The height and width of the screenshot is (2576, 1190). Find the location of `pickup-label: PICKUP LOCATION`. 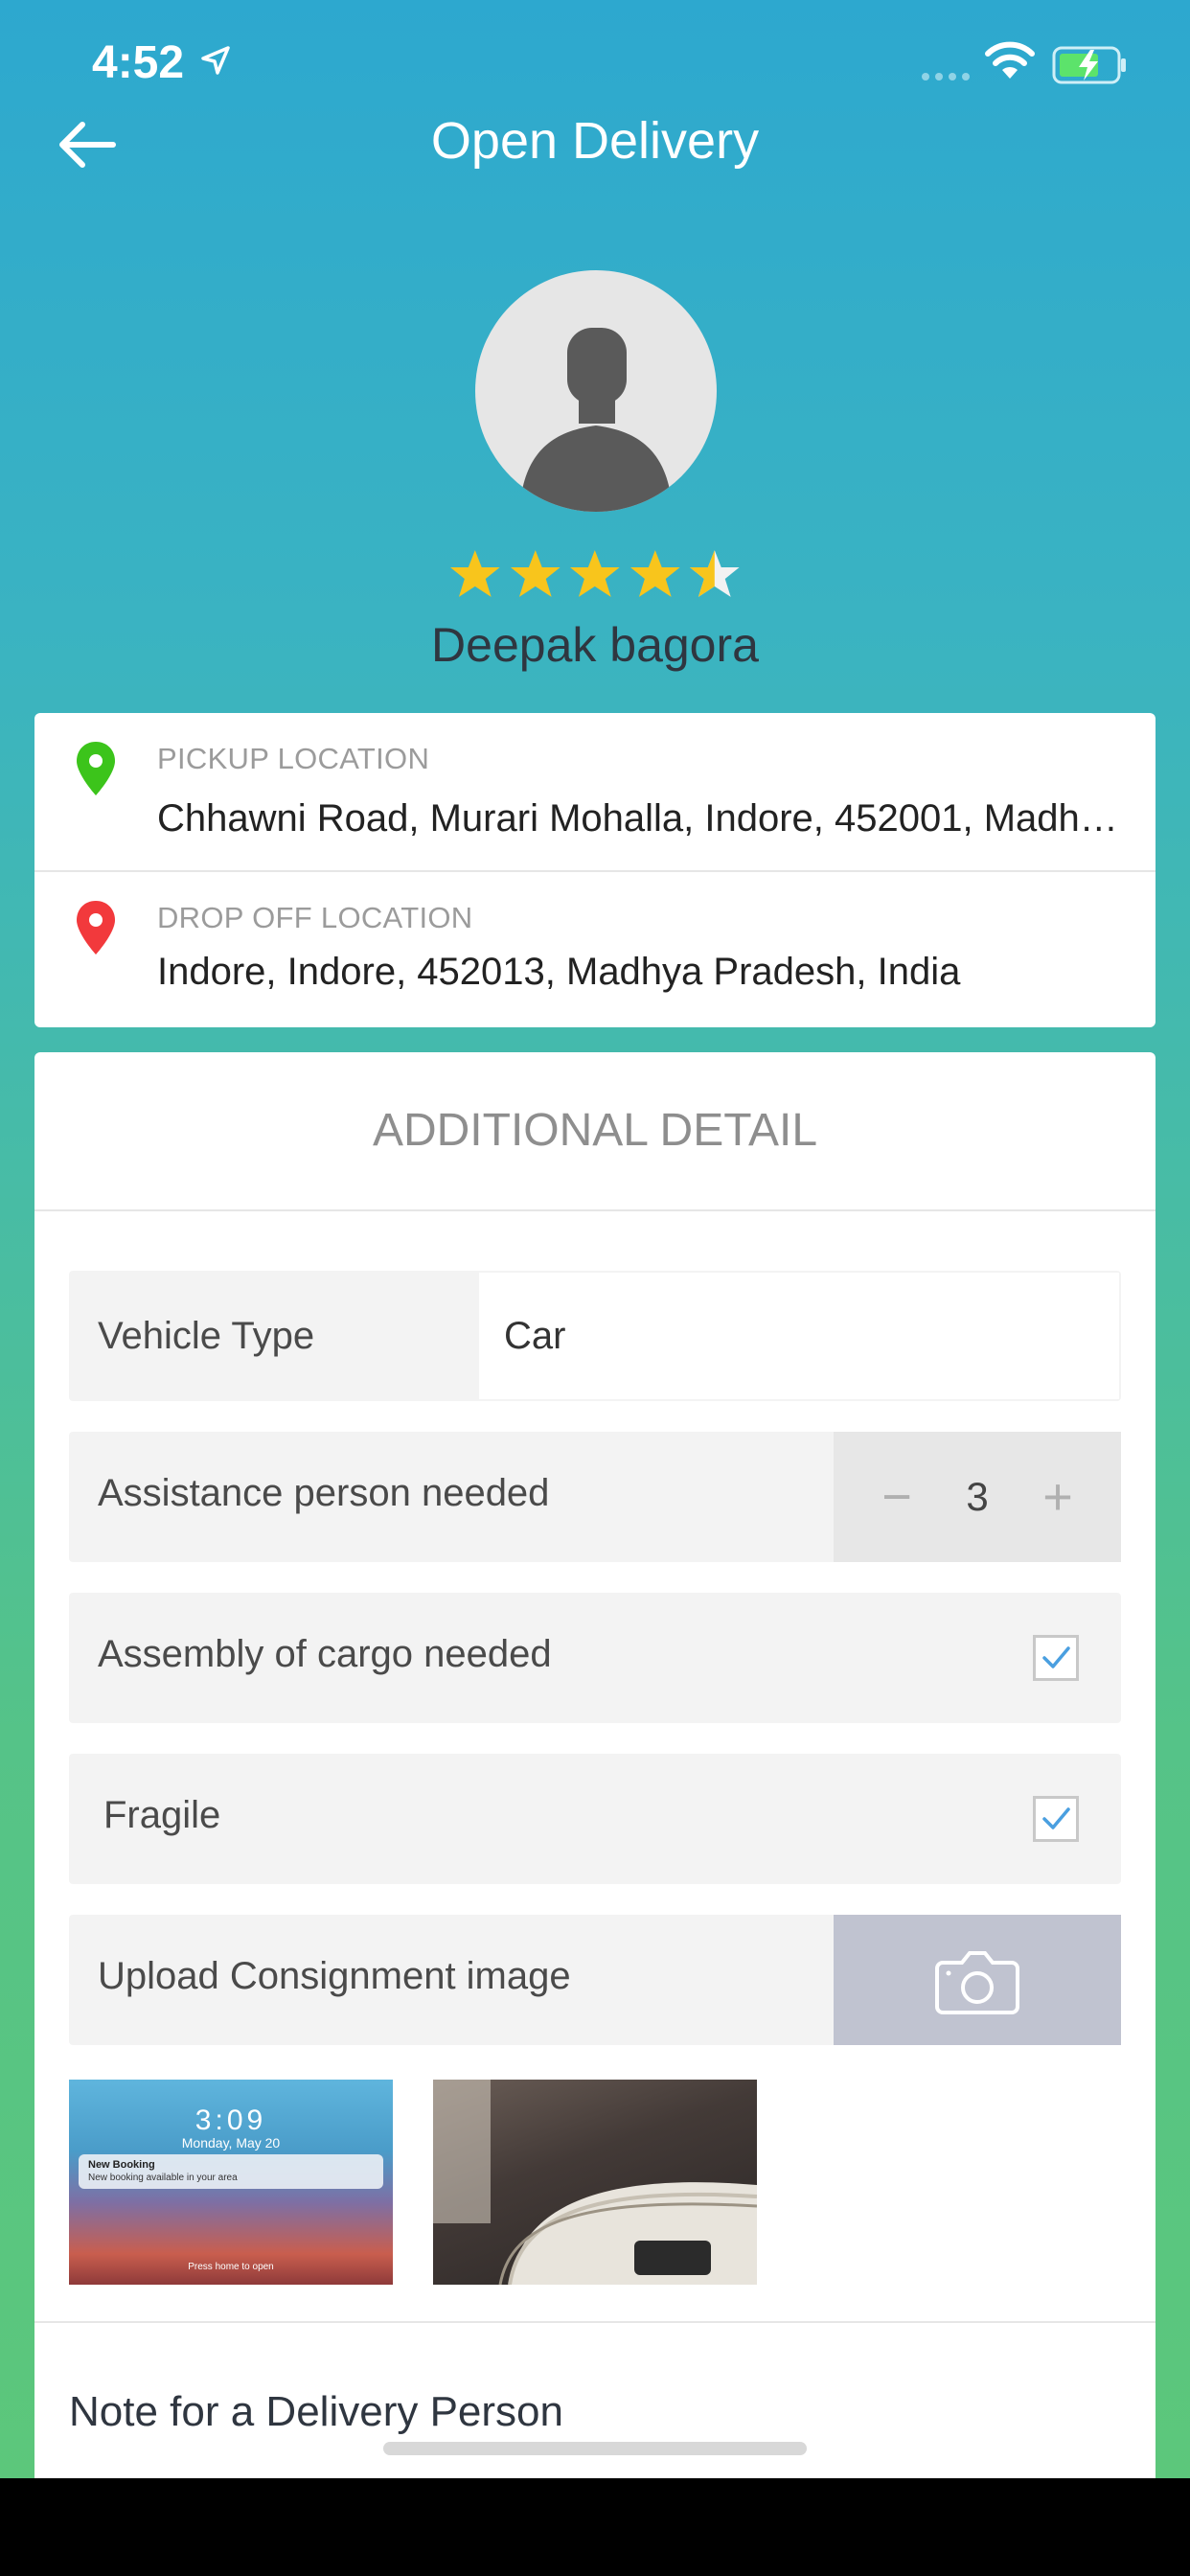

pickup-label: PICKUP LOCATION is located at coordinates (294, 759).